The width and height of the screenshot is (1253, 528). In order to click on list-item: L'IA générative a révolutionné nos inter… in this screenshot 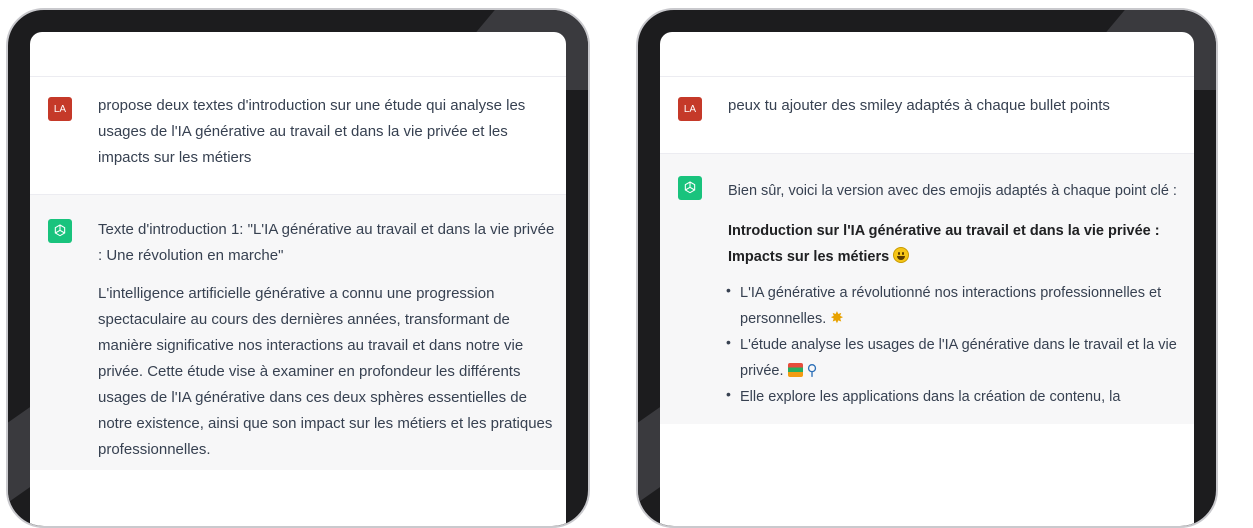, I will do `click(956, 304)`.